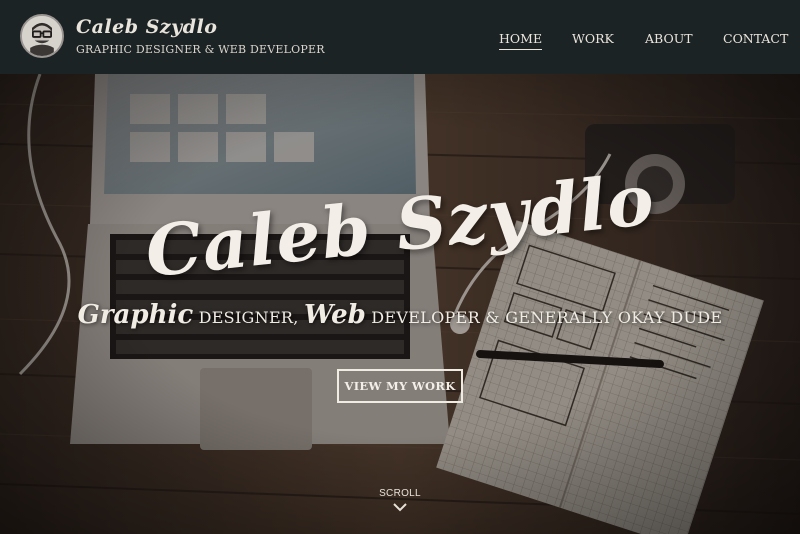  Describe the element at coordinates (521, 40) in the screenshot. I see `nav-home: HOME` at that location.